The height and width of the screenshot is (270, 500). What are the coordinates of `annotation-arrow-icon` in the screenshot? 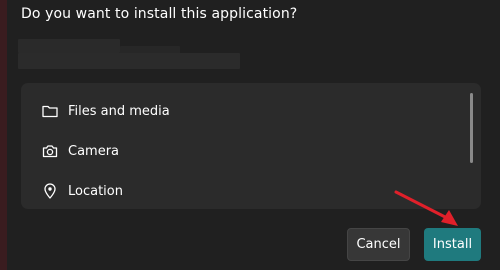 It's located at (426, 208).